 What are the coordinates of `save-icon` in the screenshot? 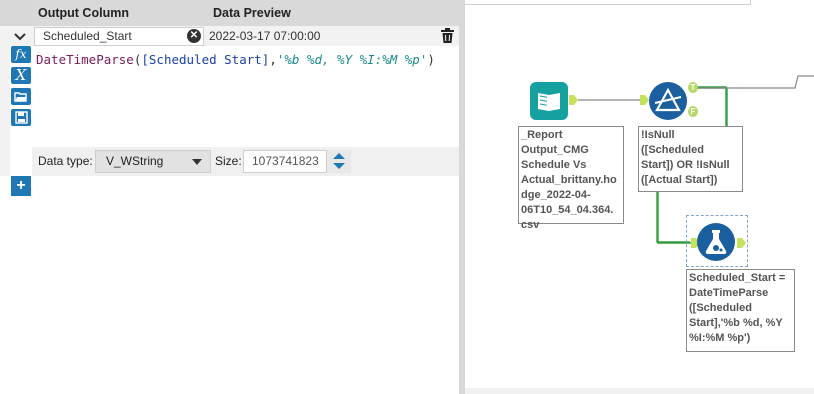 It's located at (21, 117).